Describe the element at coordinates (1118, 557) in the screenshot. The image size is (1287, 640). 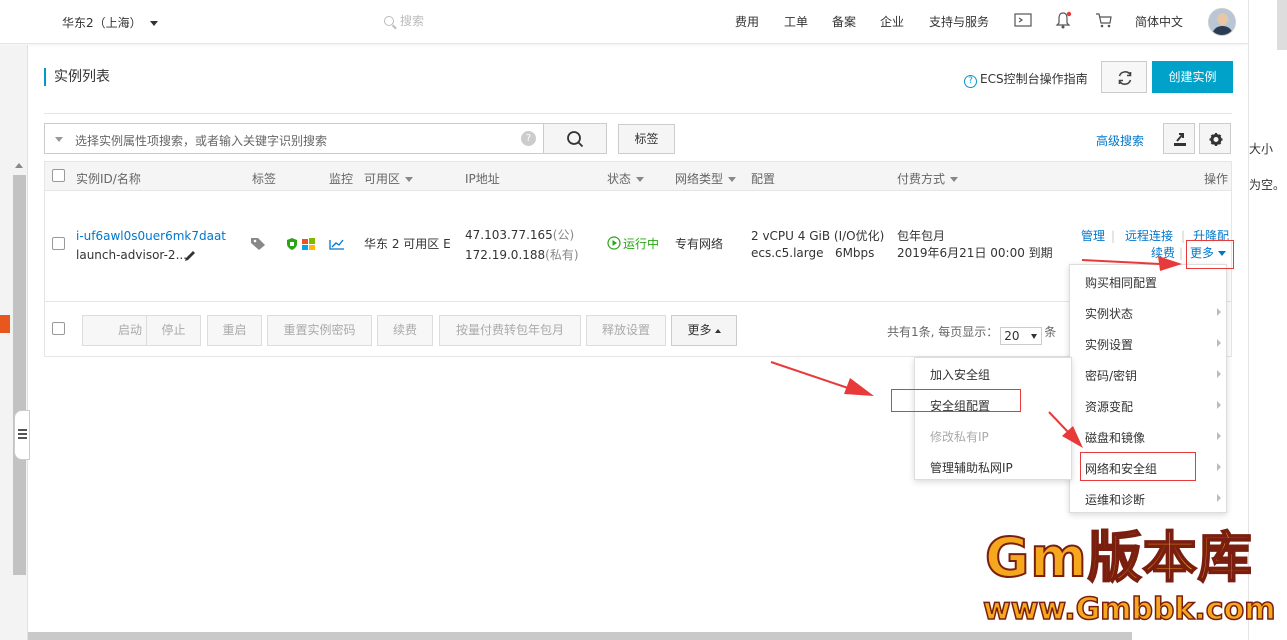
I see `watermark-logo-text: Gm版本库` at that location.